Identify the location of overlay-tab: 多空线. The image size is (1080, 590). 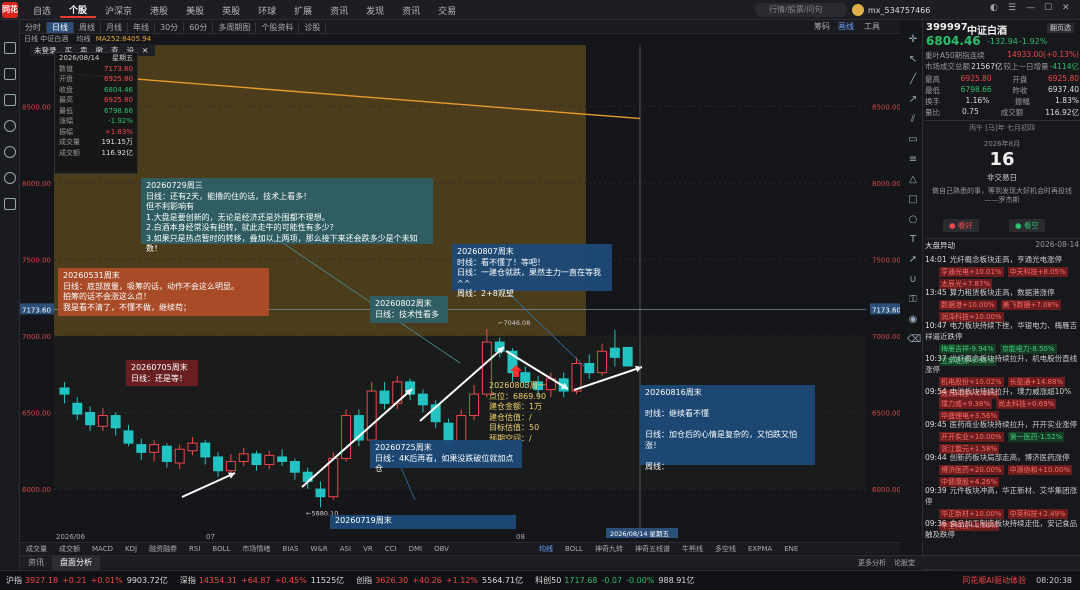
(725, 549).